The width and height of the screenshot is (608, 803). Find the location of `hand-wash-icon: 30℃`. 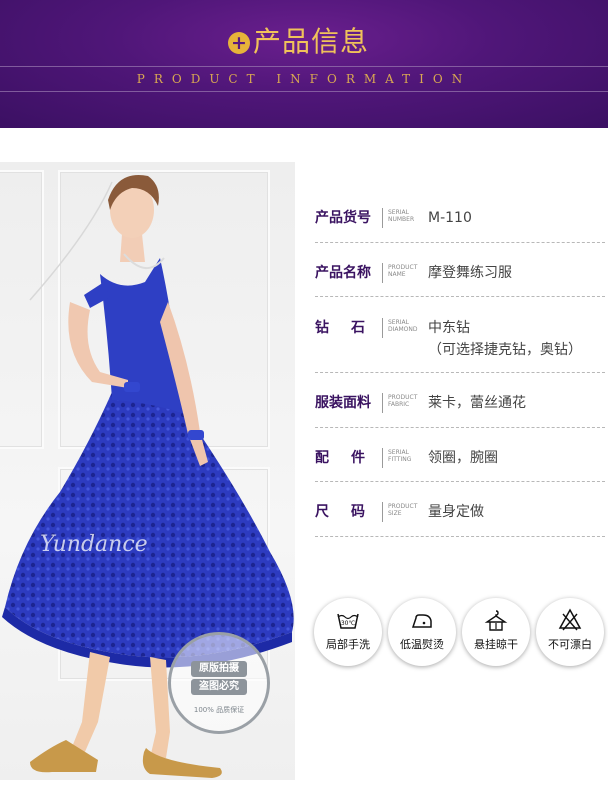

hand-wash-icon: 30℃ is located at coordinates (348, 621).